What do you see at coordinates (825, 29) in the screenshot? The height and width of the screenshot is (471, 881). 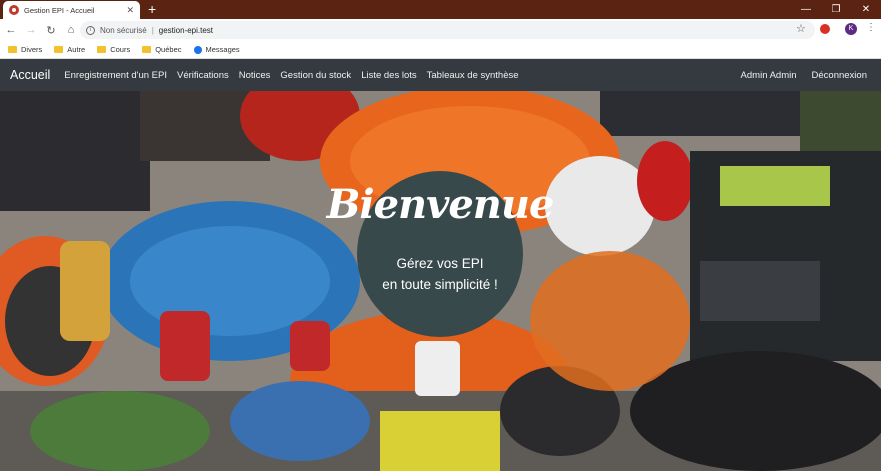 I see `extension-icon` at bounding box center [825, 29].